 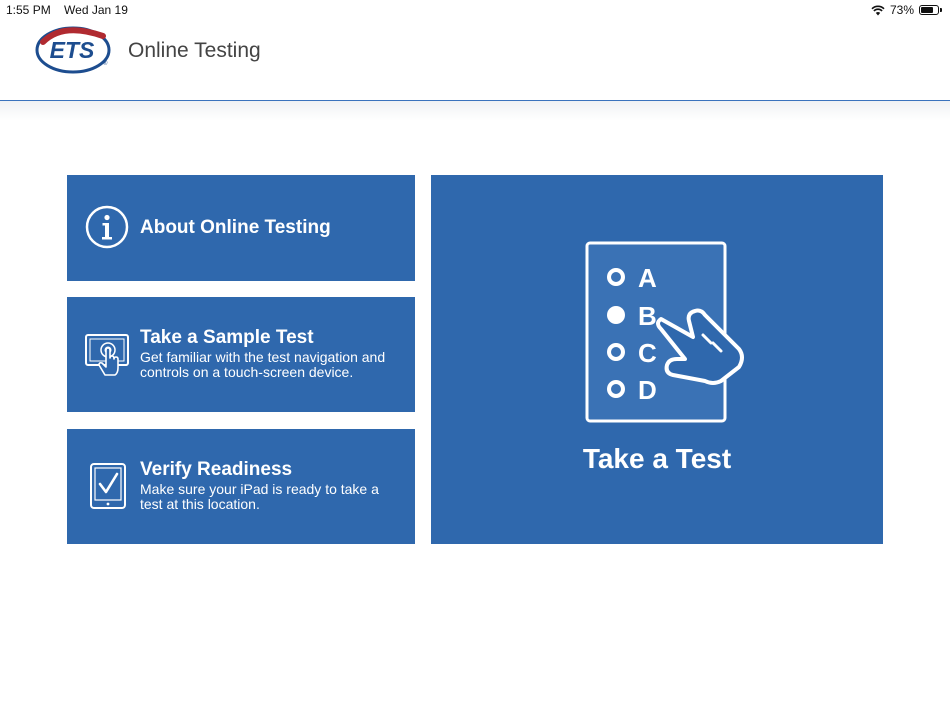 I want to click on option-b-label: B, so click(x=647, y=316).